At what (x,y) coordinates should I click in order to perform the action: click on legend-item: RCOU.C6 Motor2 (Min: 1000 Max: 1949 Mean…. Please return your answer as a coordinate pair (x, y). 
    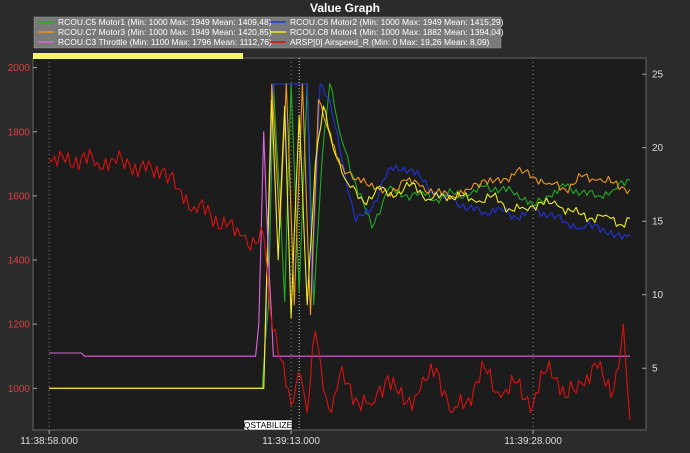
    Looking at the image, I should click on (387, 22).